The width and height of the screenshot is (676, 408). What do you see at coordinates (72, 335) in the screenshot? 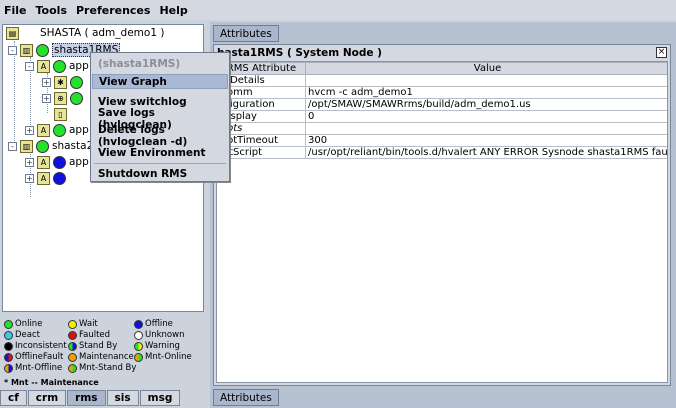
I see `faulted-dot-icon` at bounding box center [72, 335].